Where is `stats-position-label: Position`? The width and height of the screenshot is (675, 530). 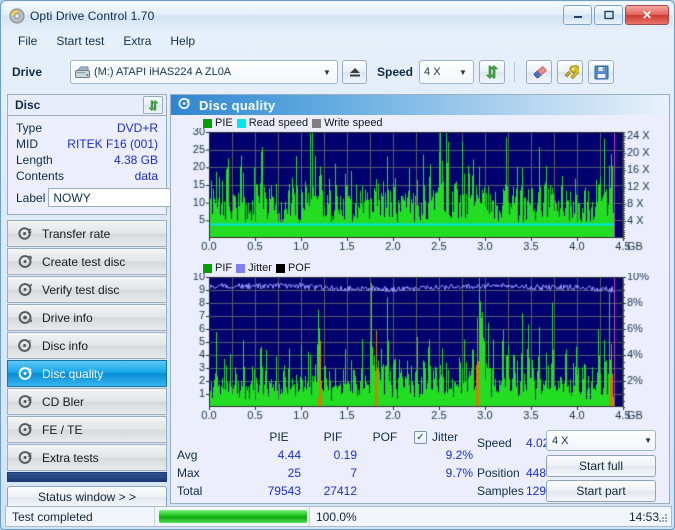 stats-position-label: Position is located at coordinates (498, 473).